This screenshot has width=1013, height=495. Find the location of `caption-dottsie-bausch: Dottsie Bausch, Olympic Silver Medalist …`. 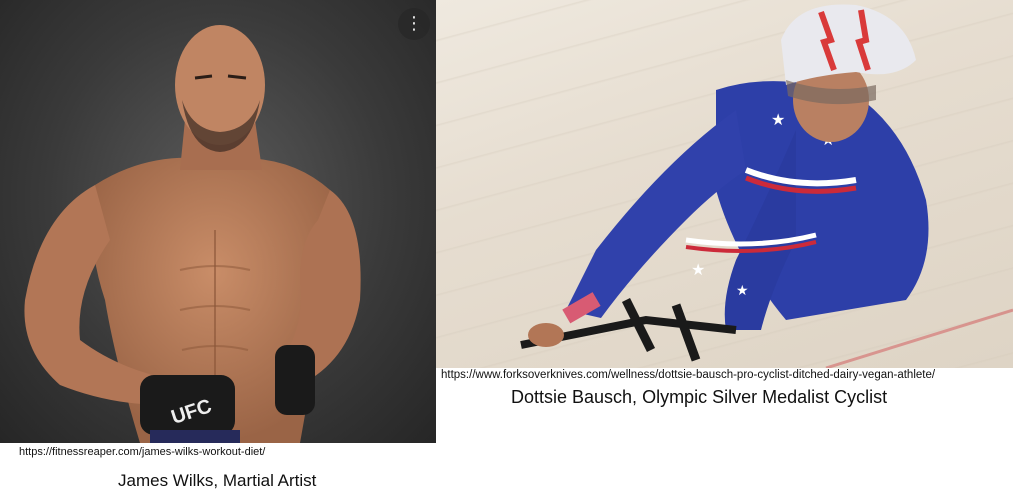

caption-dottsie-bausch: Dottsie Bausch, Olympic Silver Medalist … is located at coordinates (699, 397).